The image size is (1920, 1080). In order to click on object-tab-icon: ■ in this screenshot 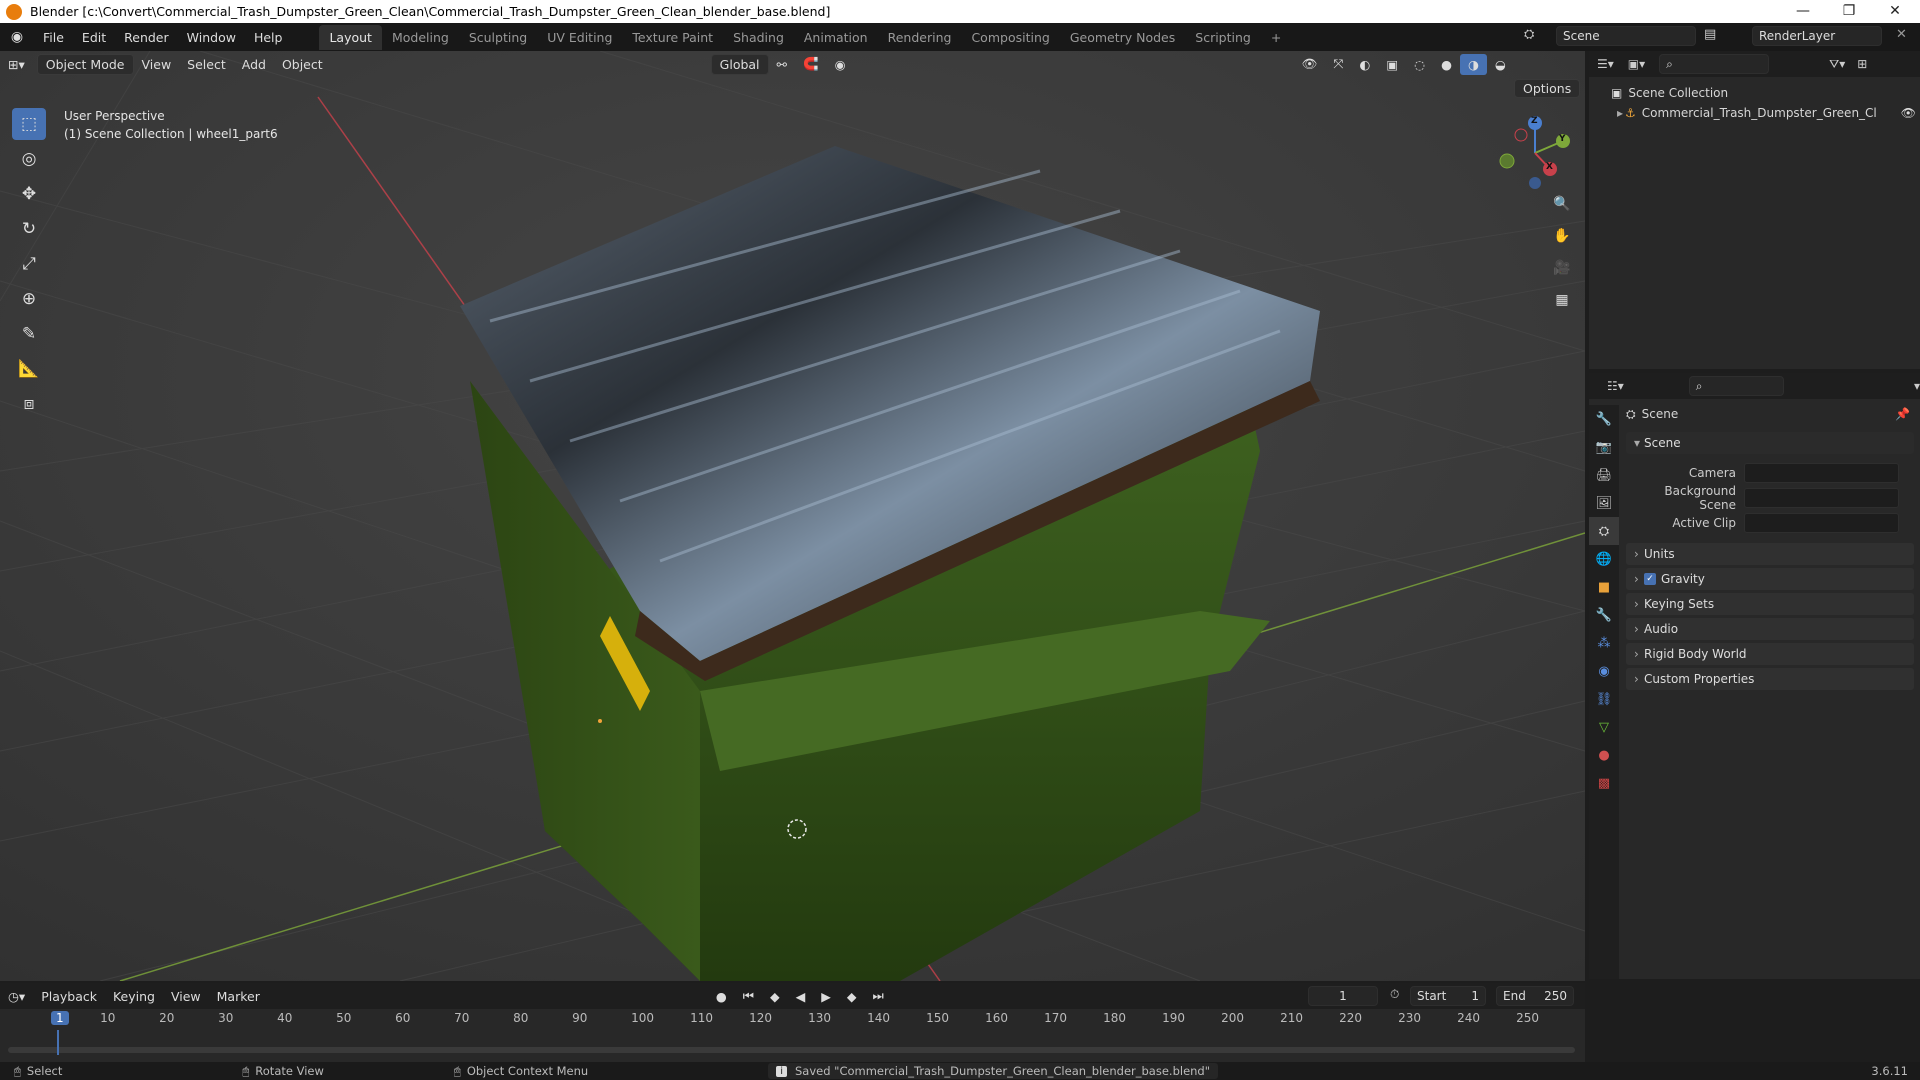, I will do `click(1604, 587)`.